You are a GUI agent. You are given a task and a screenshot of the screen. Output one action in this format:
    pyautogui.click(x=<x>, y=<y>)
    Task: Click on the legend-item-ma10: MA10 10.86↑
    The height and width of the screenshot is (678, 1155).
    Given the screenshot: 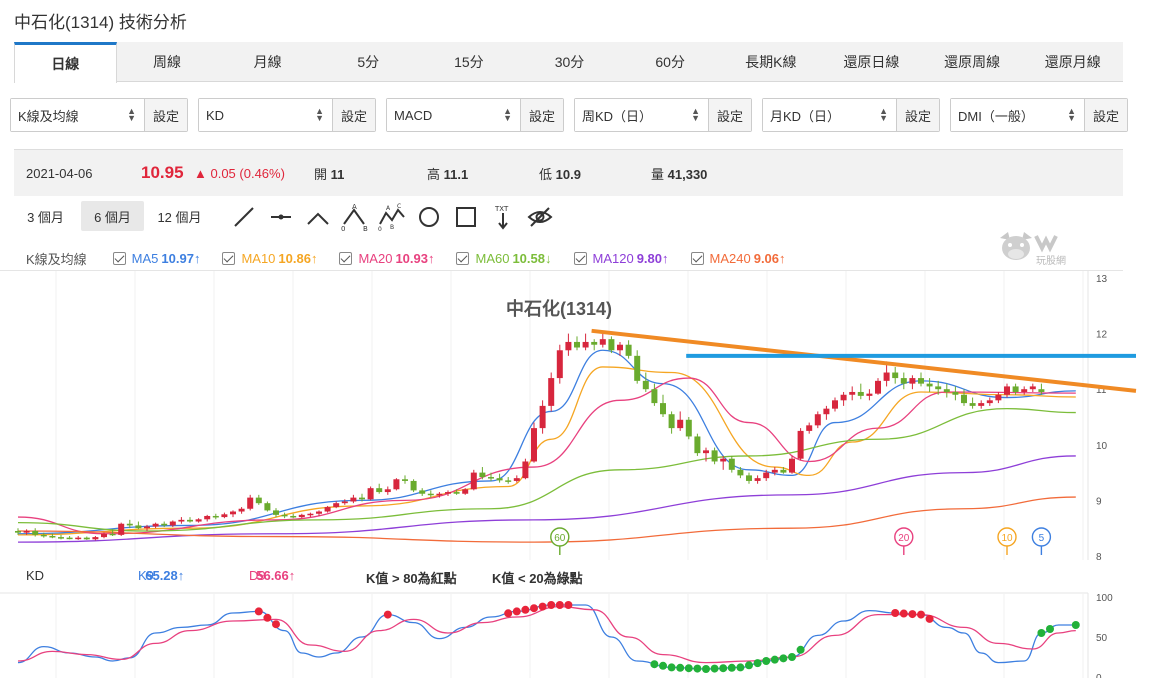 What is the action you would take?
    pyautogui.click(x=269, y=258)
    